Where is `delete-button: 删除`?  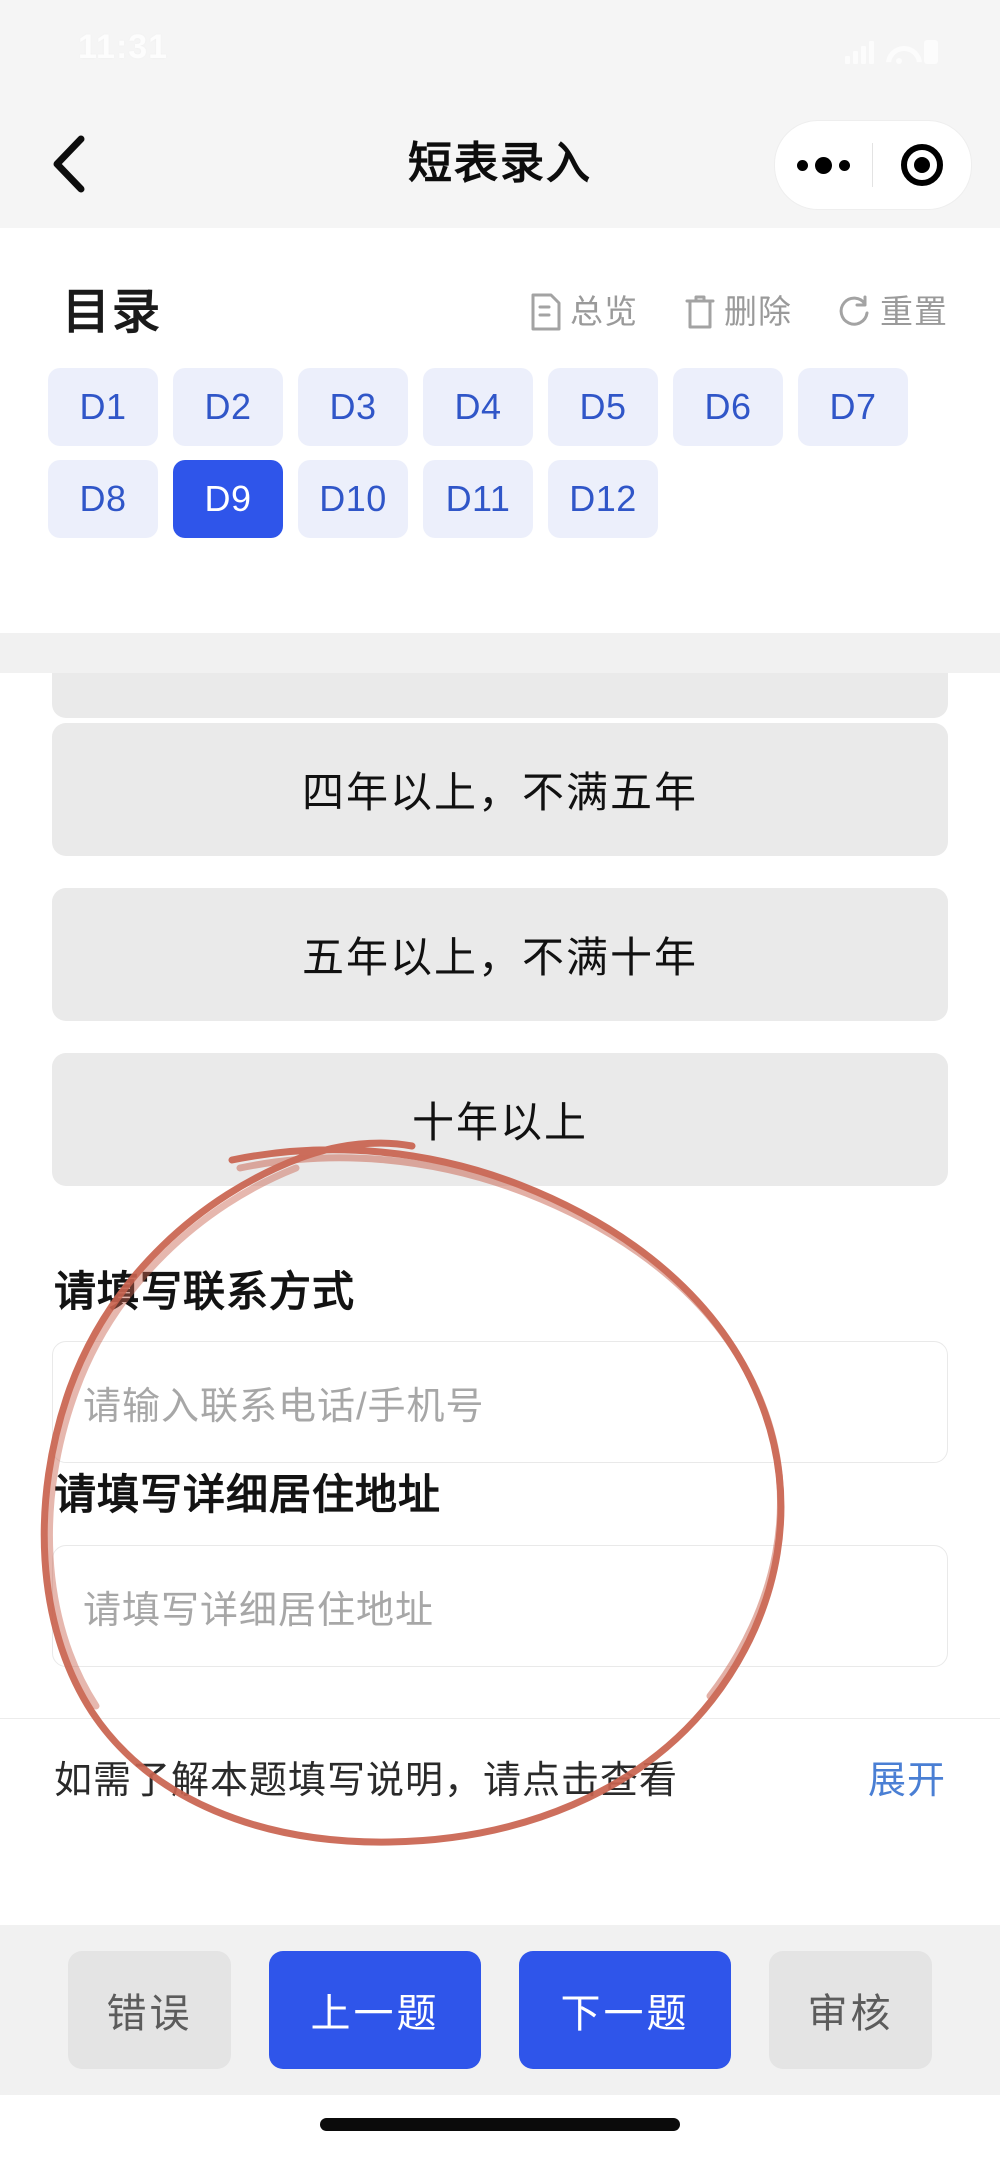
delete-button: 删除 is located at coordinates (738, 312).